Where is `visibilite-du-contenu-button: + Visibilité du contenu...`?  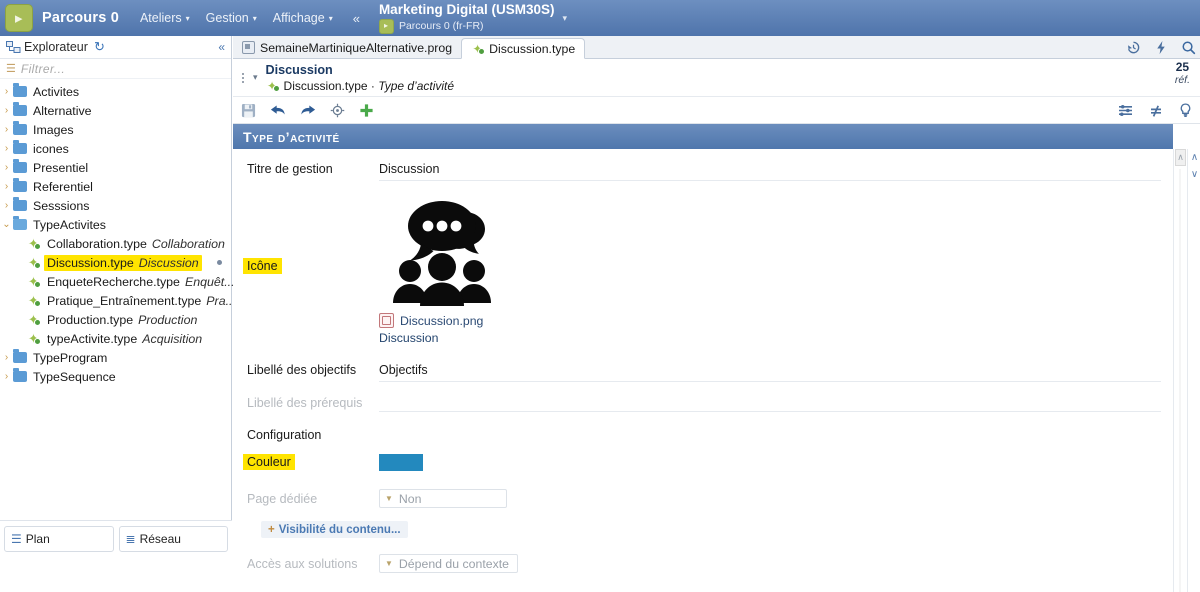 visibilite-du-contenu-button: + Visibilité du contenu... is located at coordinates (334, 529).